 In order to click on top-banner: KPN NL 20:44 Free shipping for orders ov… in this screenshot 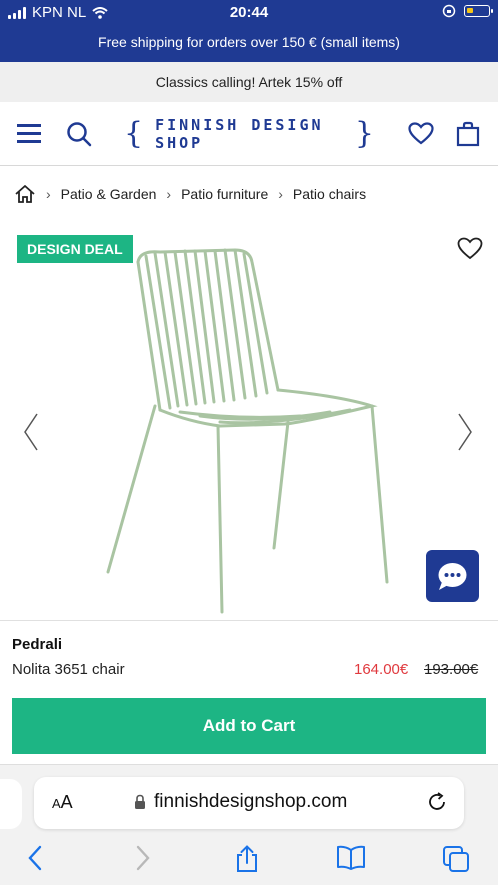, I will do `click(249, 31)`.